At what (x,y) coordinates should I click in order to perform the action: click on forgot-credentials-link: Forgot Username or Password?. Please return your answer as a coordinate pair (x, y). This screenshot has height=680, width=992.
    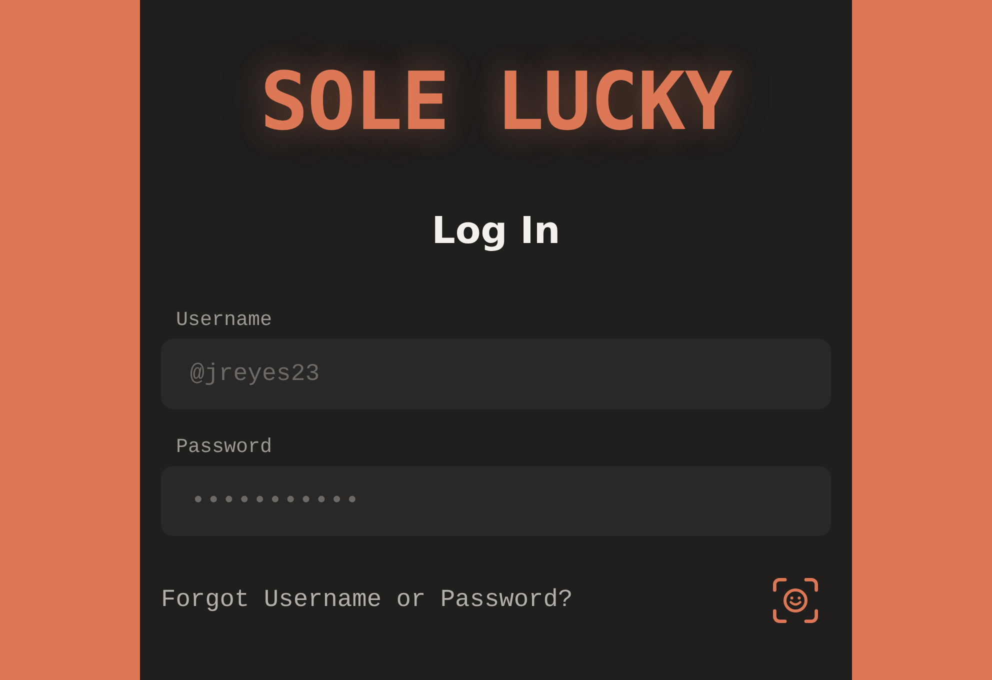
    Looking at the image, I should click on (367, 601).